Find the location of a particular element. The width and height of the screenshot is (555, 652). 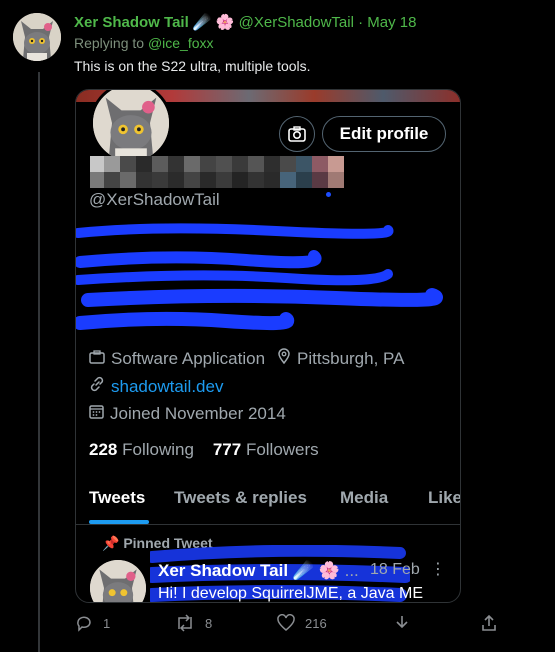

retweet-icon is located at coordinates (185, 623).